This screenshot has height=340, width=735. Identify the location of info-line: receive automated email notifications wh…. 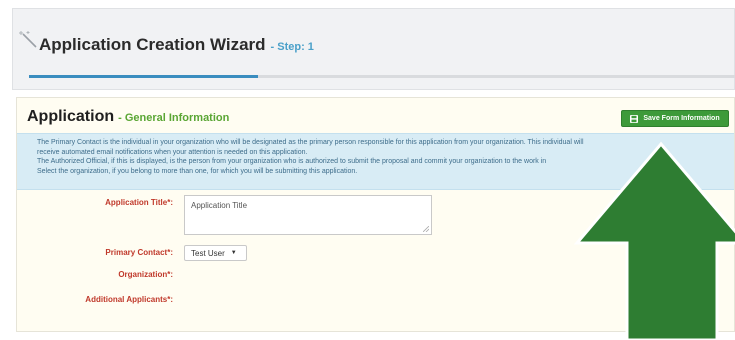
(172, 152).